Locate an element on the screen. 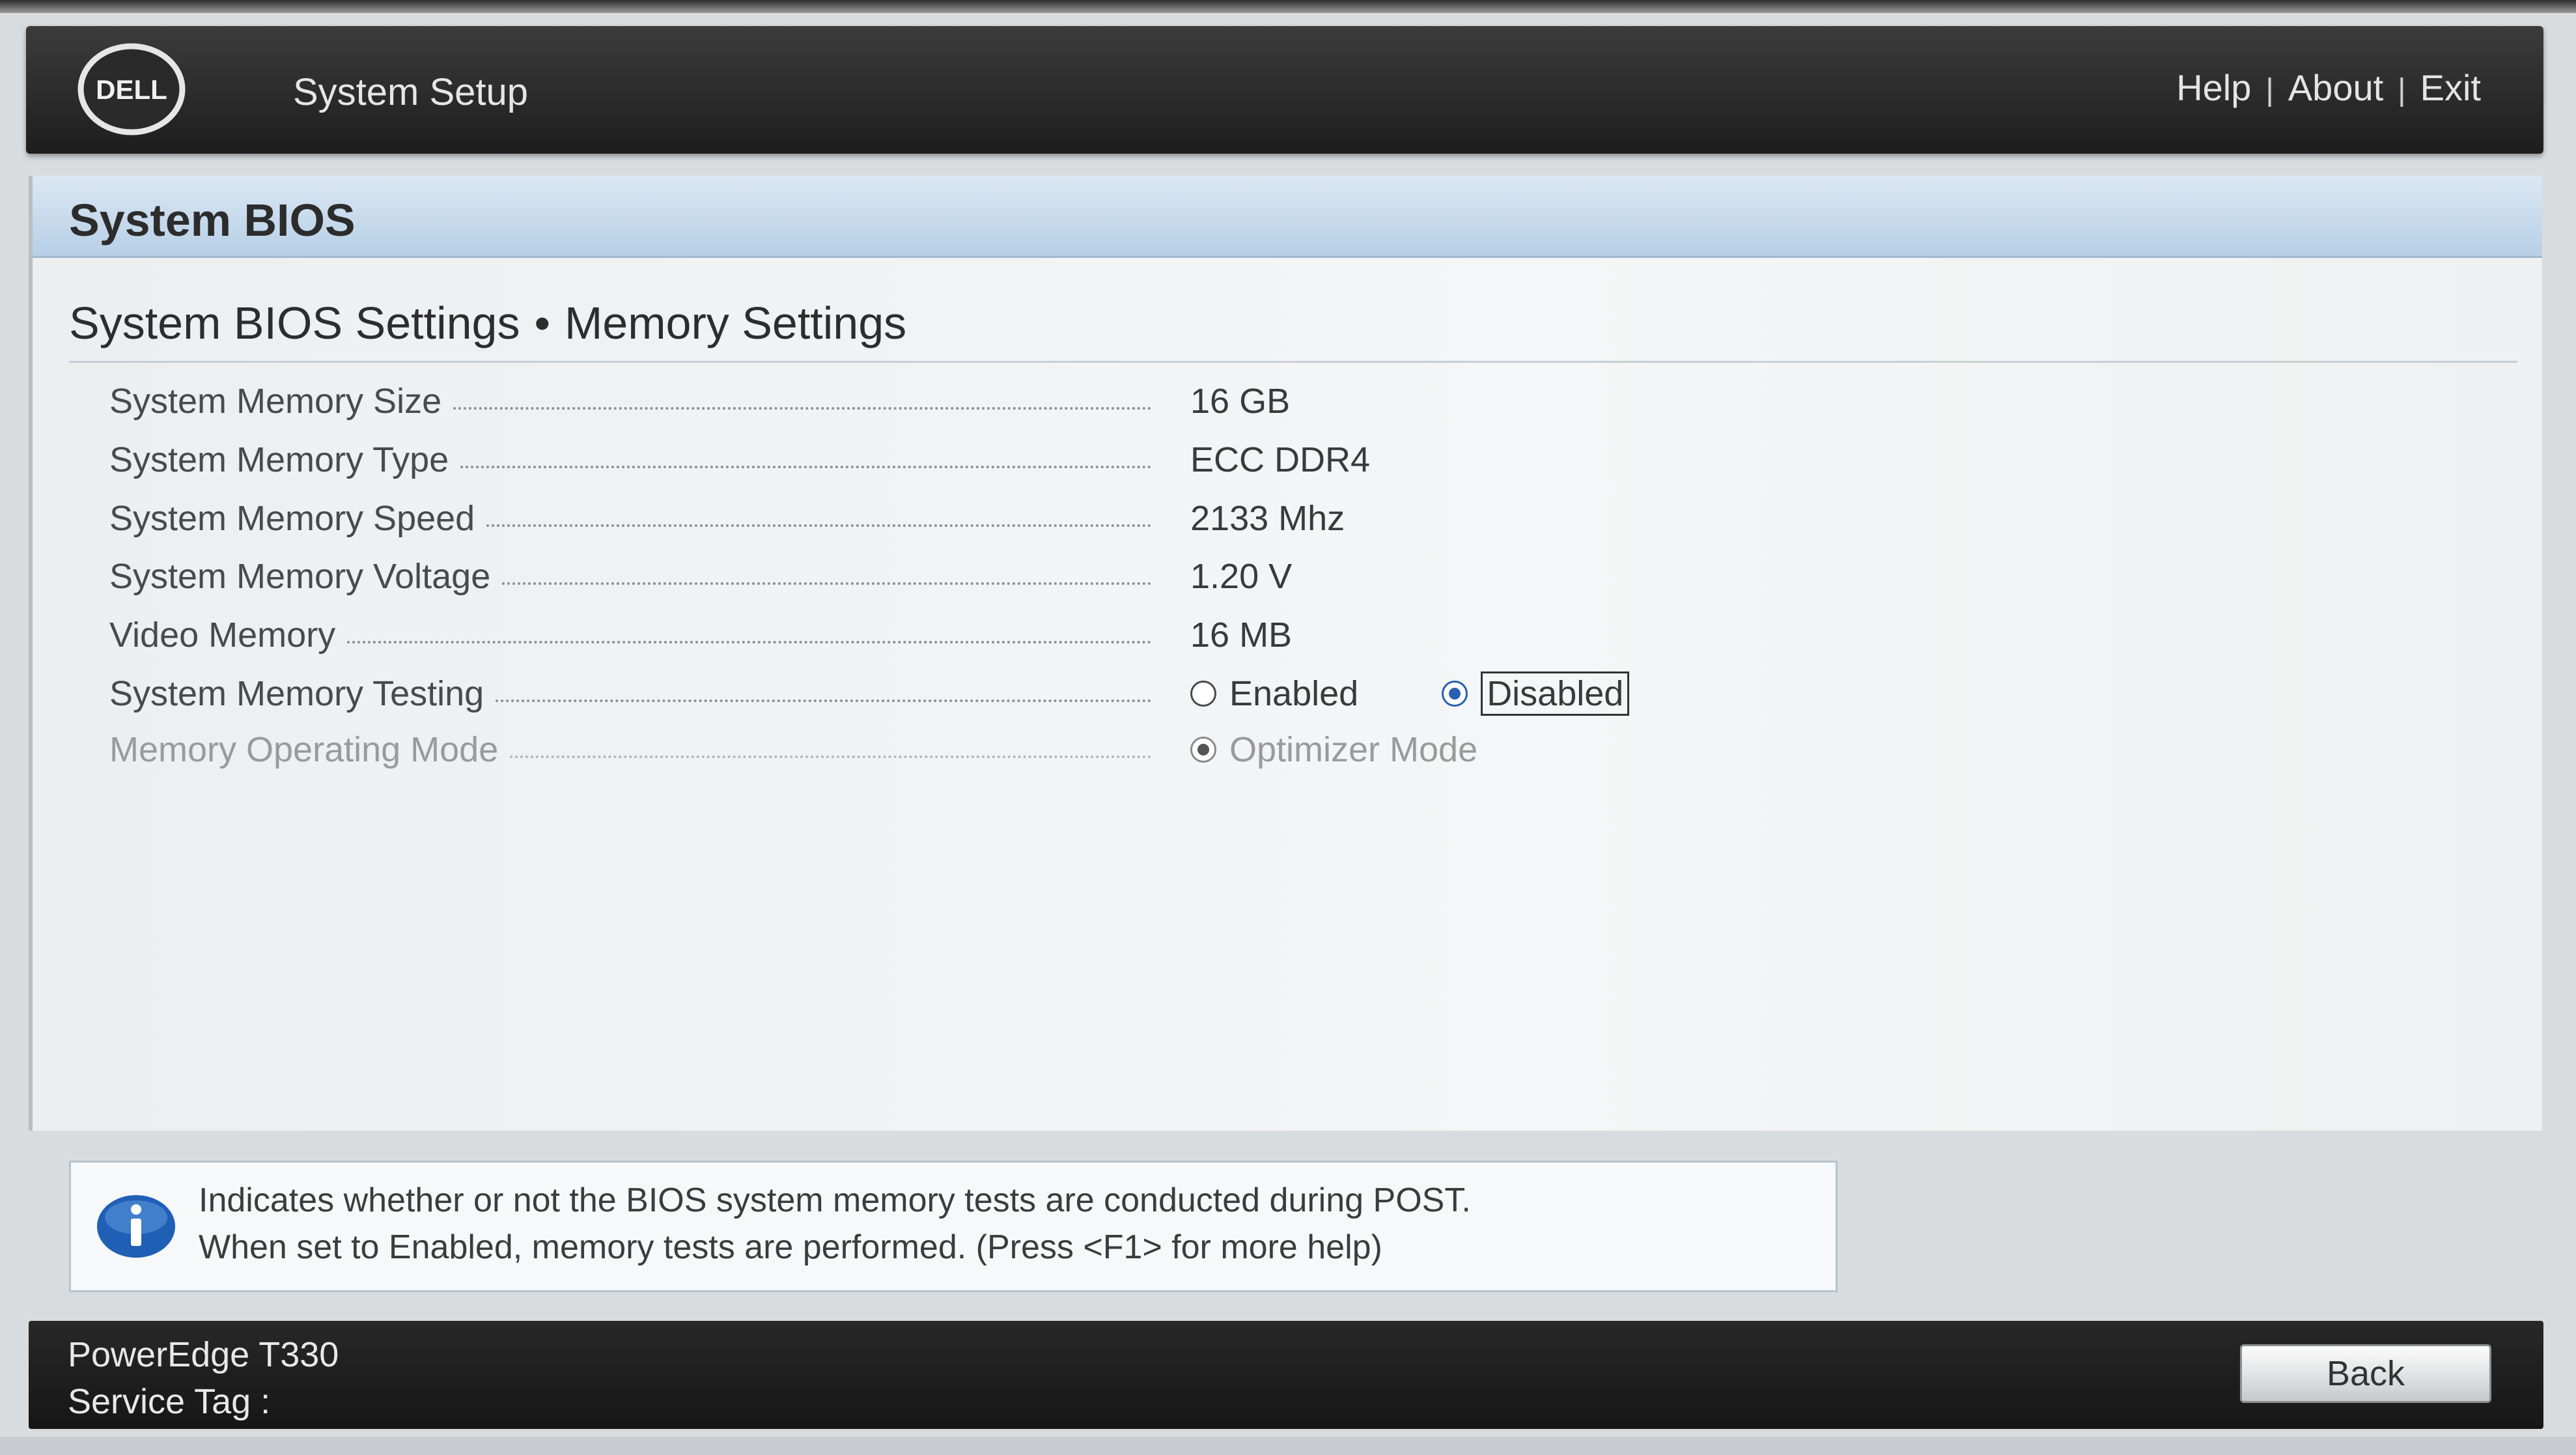 The image size is (2576, 1455). divider is located at coordinates (1293, 362).